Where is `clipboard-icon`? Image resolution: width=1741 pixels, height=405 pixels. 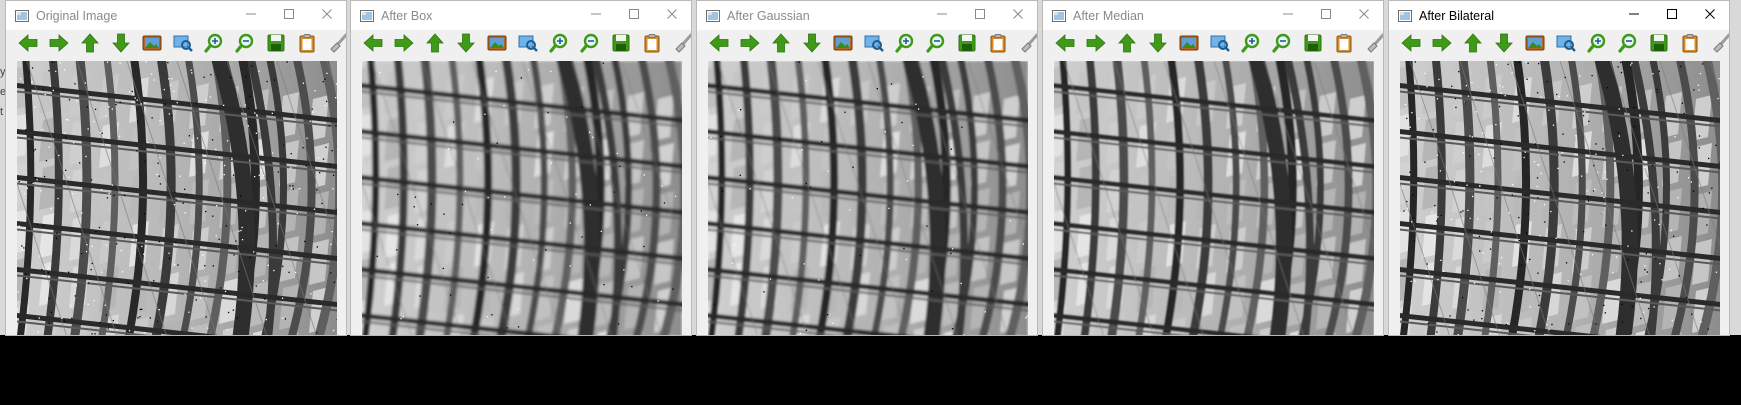 clipboard-icon is located at coordinates (652, 45).